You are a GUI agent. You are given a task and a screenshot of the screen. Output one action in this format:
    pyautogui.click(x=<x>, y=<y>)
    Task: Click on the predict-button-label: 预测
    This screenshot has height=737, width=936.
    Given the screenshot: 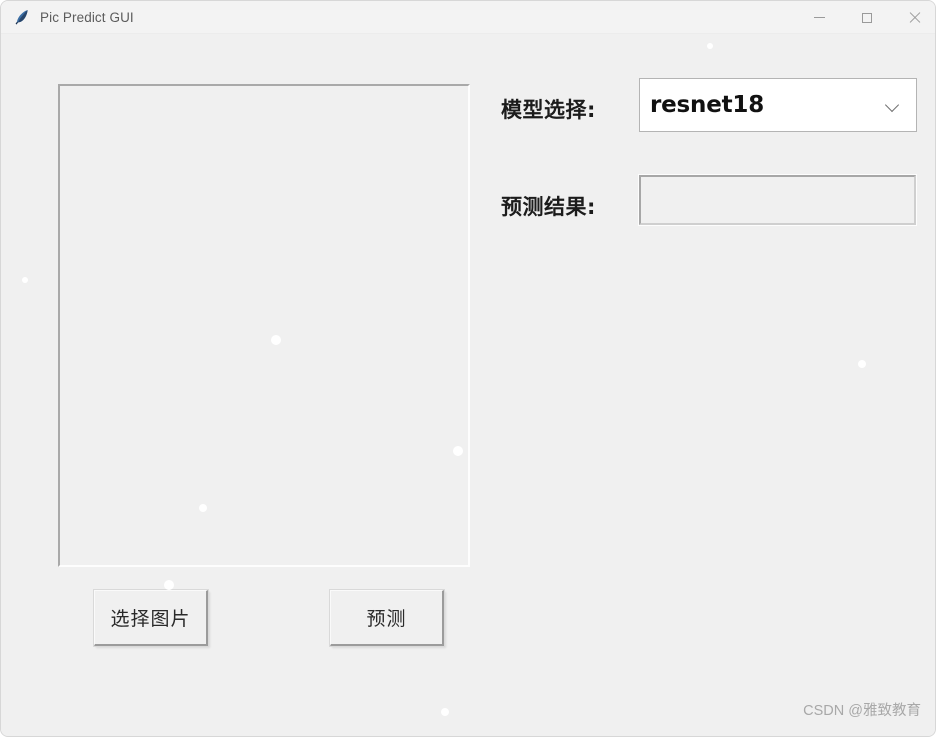 What is the action you would take?
    pyautogui.click(x=386, y=619)
    